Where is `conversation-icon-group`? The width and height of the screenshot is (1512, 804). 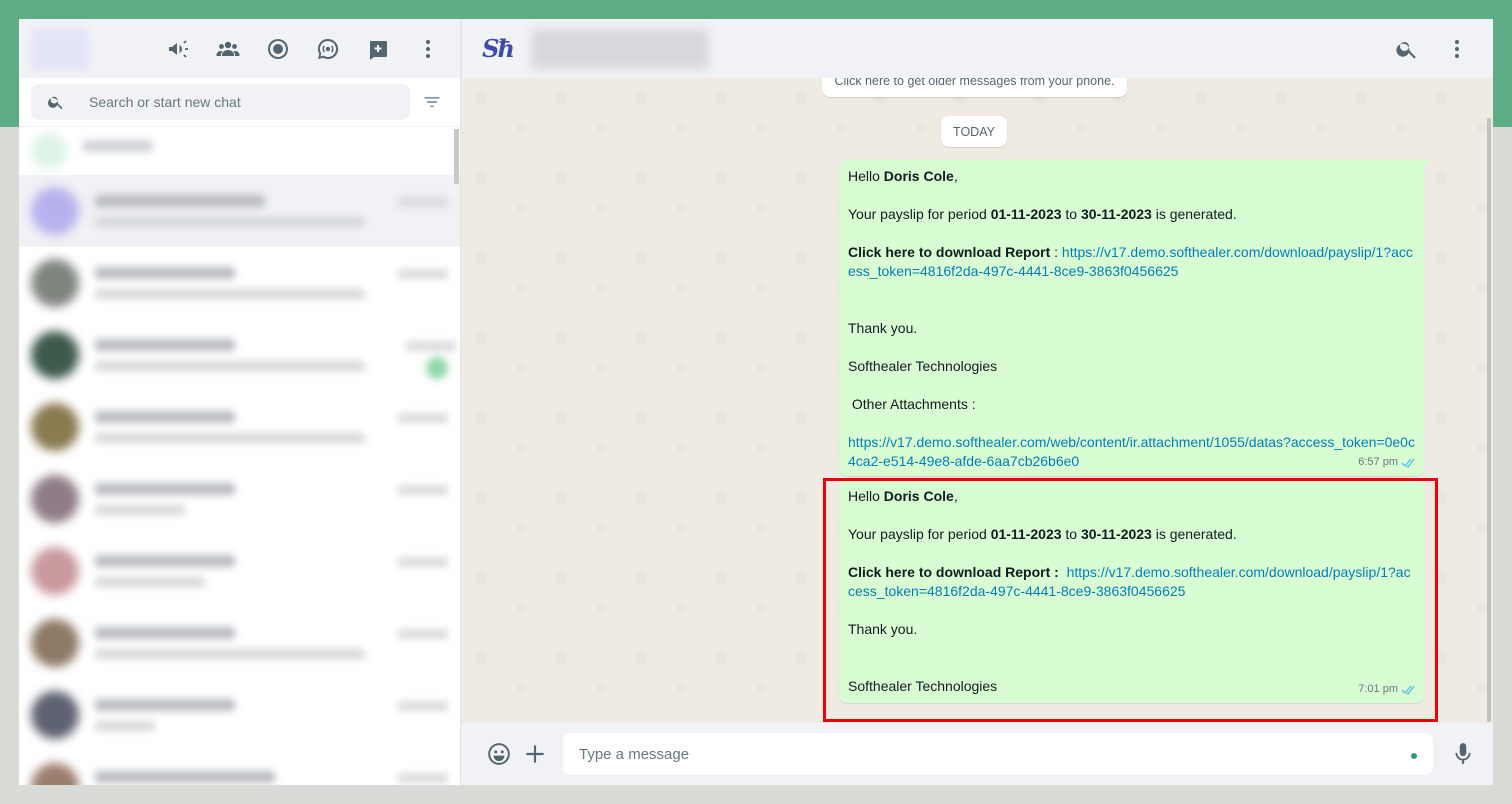
conversation-icon-group is located at coordinates (1432, 49).